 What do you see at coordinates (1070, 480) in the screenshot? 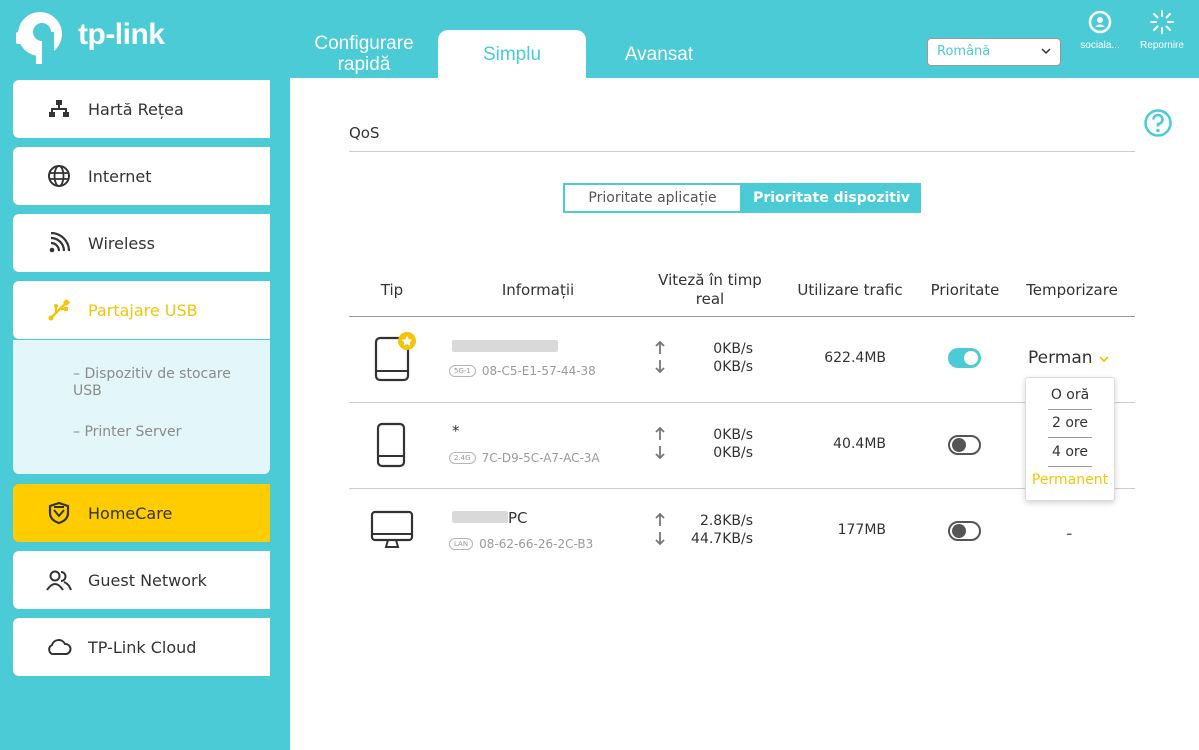
I see `timing-option-selected: Permanent` at bounding box center [1070, 480].